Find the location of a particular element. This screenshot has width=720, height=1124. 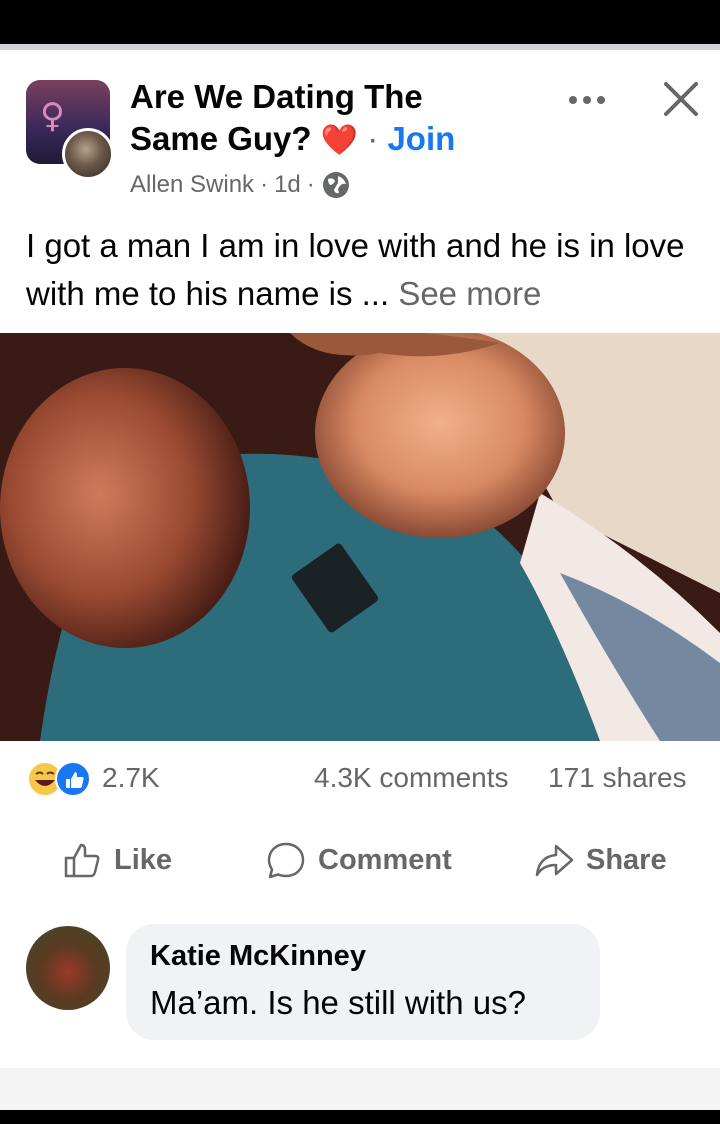

share-label: Share is located at coordinates (626, 859).